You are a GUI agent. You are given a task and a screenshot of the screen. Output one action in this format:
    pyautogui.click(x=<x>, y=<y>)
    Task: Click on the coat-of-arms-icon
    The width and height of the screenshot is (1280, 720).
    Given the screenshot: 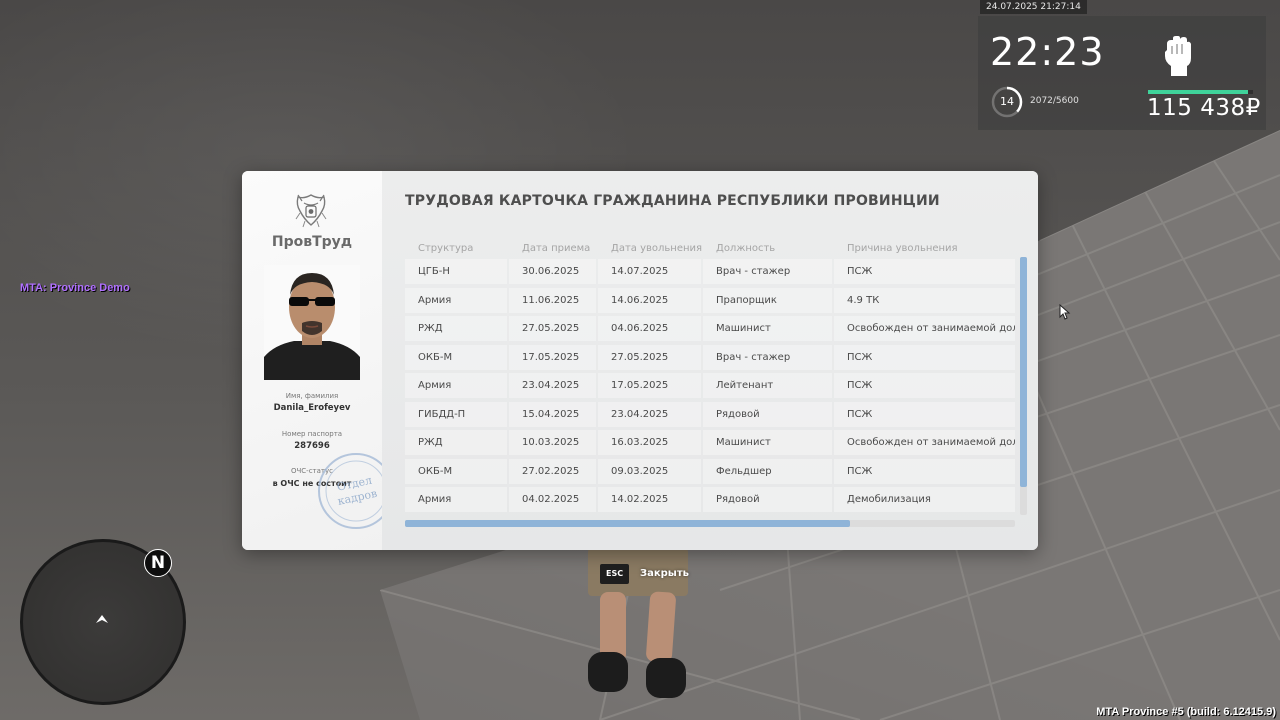 What is the action you would take?
    pyautogui.click(x=311, y=211)
    